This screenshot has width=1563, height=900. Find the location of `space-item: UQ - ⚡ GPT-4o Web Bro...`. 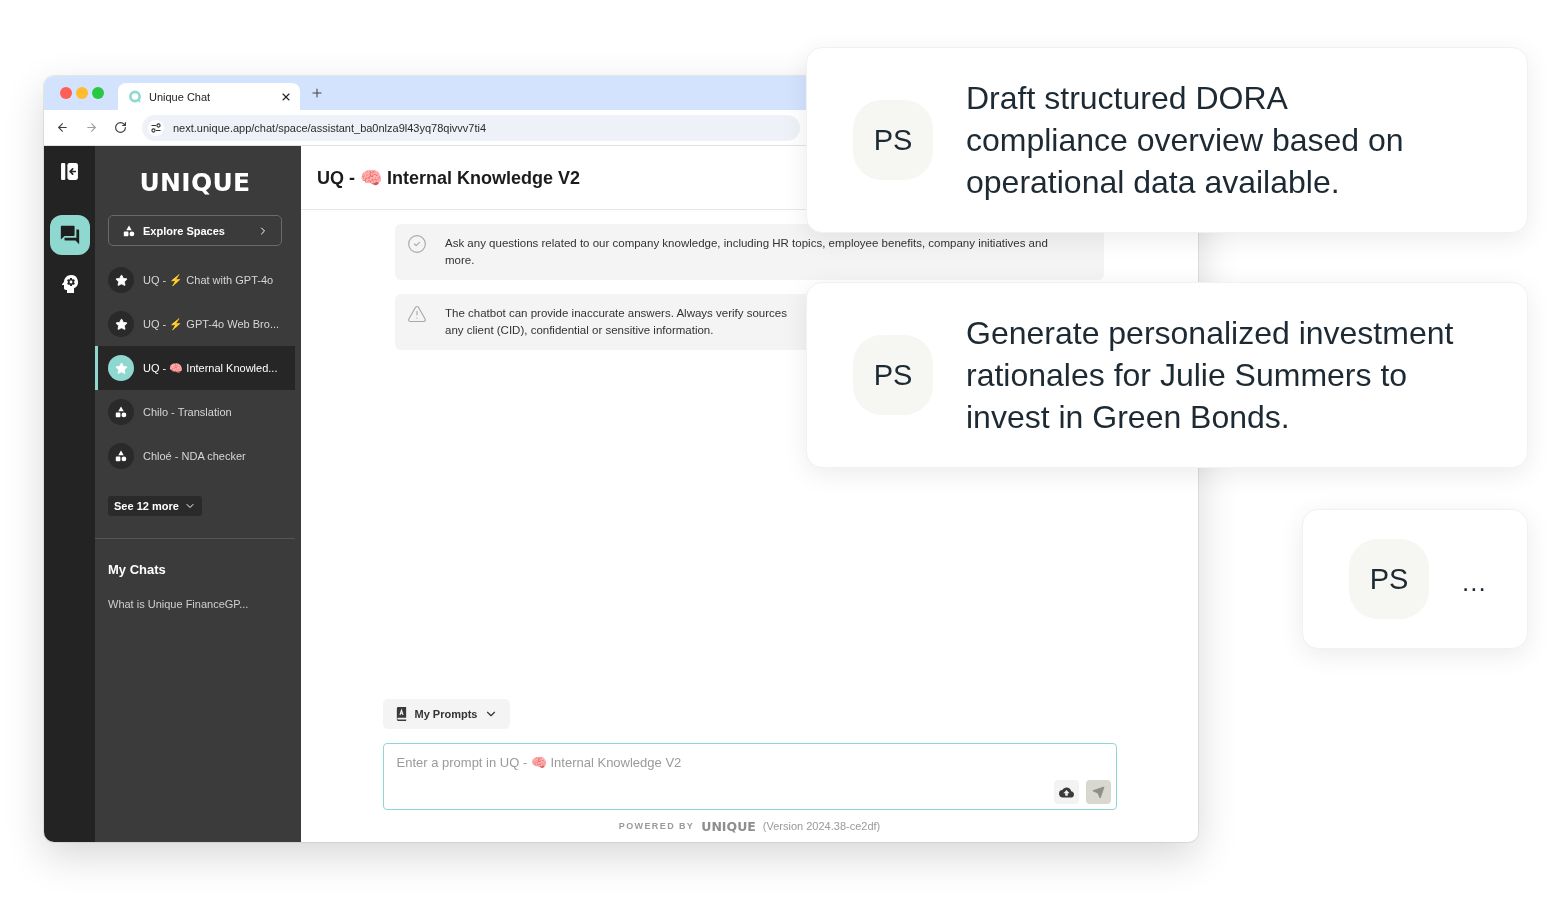

space-item: UQ - ⚡ GPT-4o Web Bro... is located at coordinates (195, 324).